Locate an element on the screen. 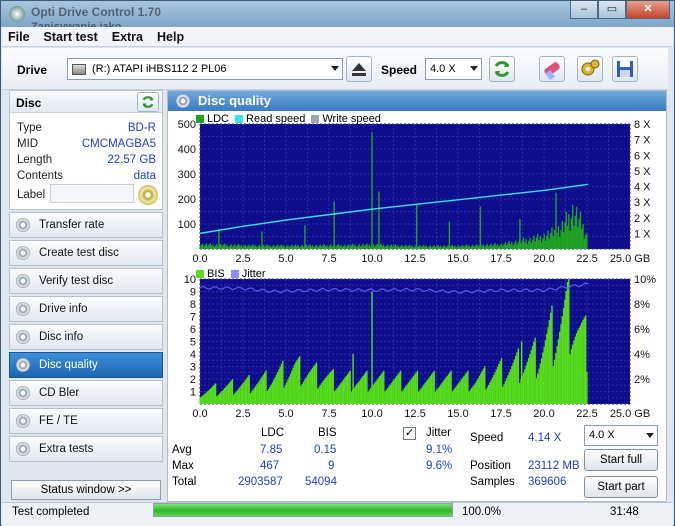 This screenshot has width=675, height=526. y-tick-label: 400 is located at coordinates (187, 150).